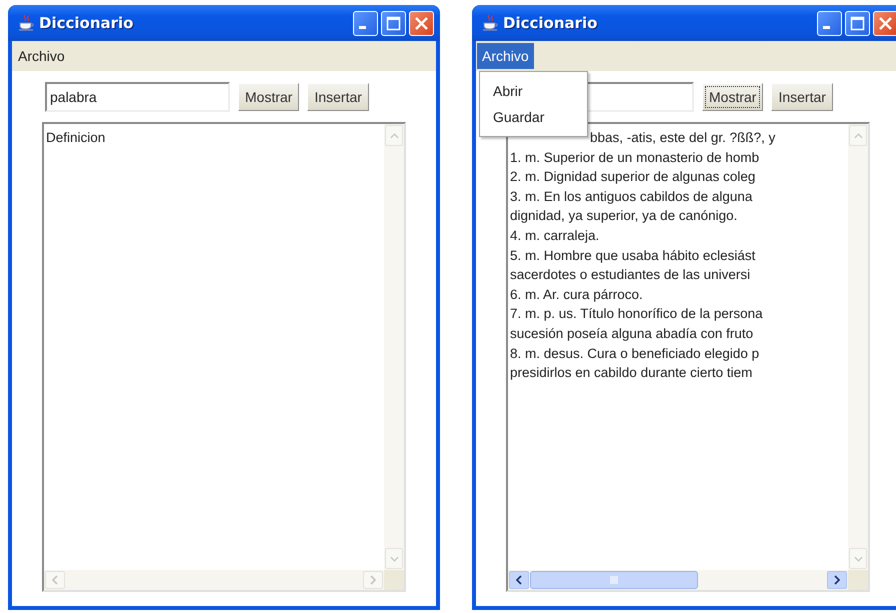  What do you see at coordinates (633, 255) in the screenshot?
I see `definition-line: 5. m. Hombre que usaba hábito eclesiást` at bounding box center [633, 255].